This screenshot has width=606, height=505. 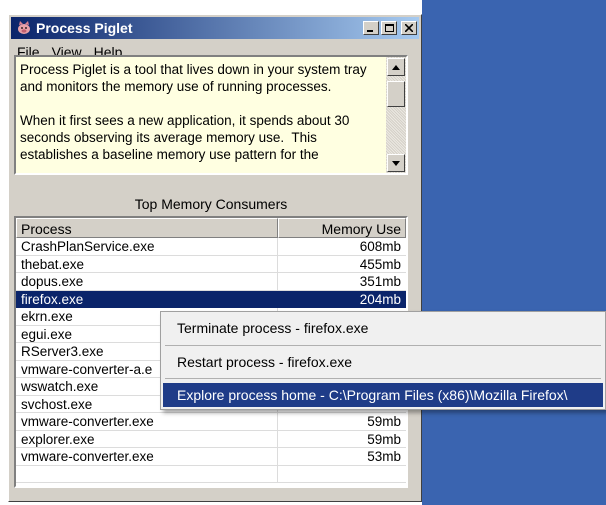 I want to click on table-row: CrashPlanService.exe 608mb, so click(x=211, y=247).